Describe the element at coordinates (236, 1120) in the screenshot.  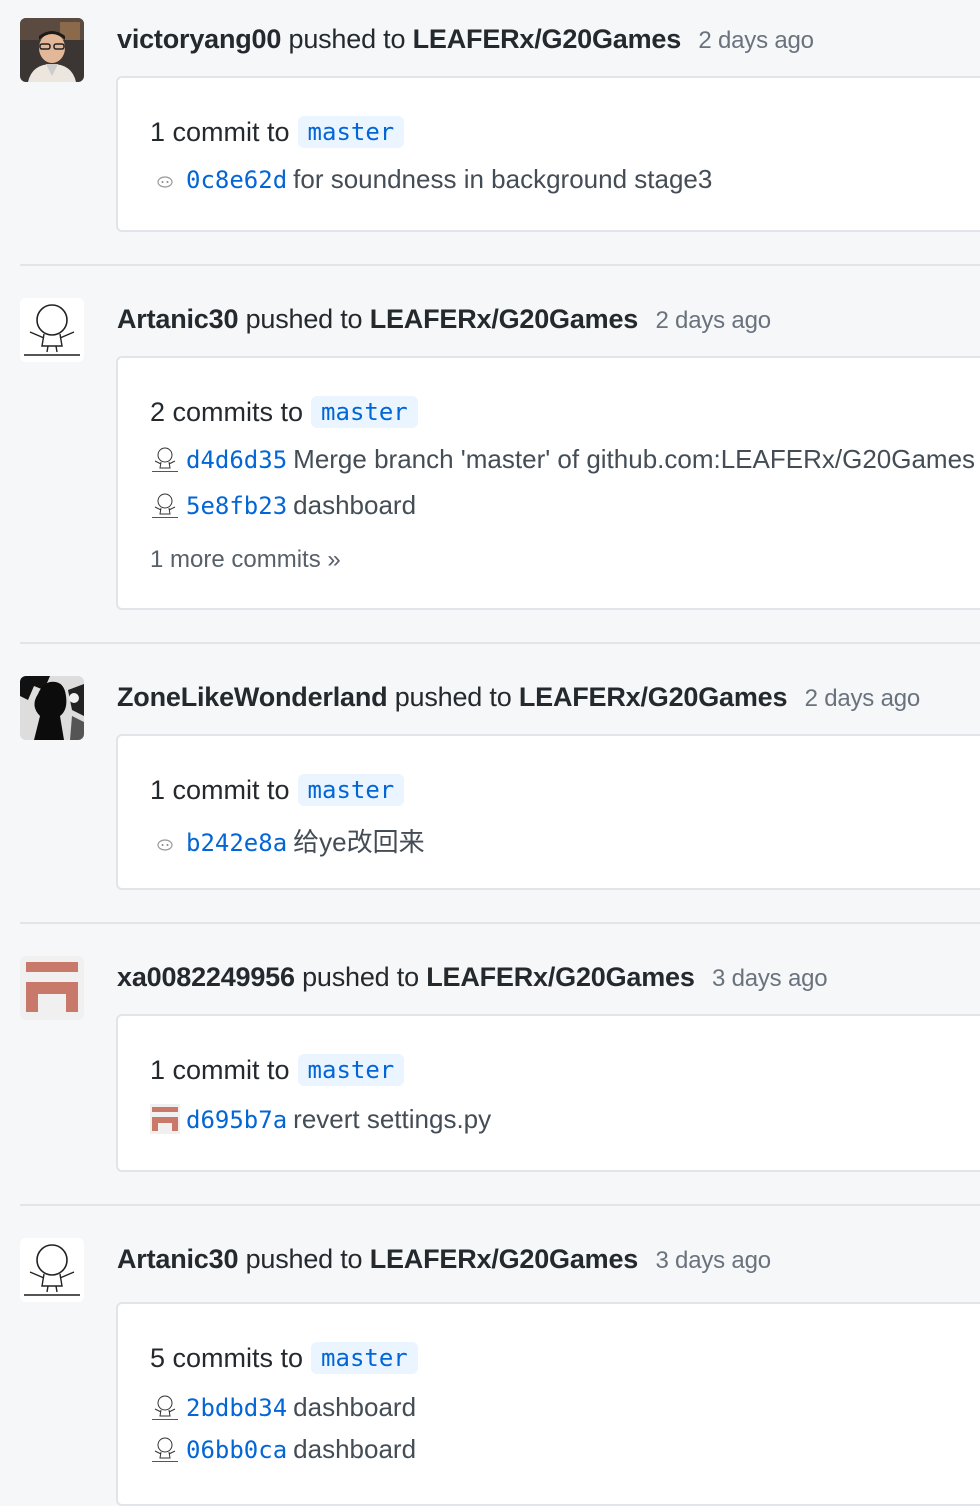
I see `commit-sha-link: d695b7a` at that location.